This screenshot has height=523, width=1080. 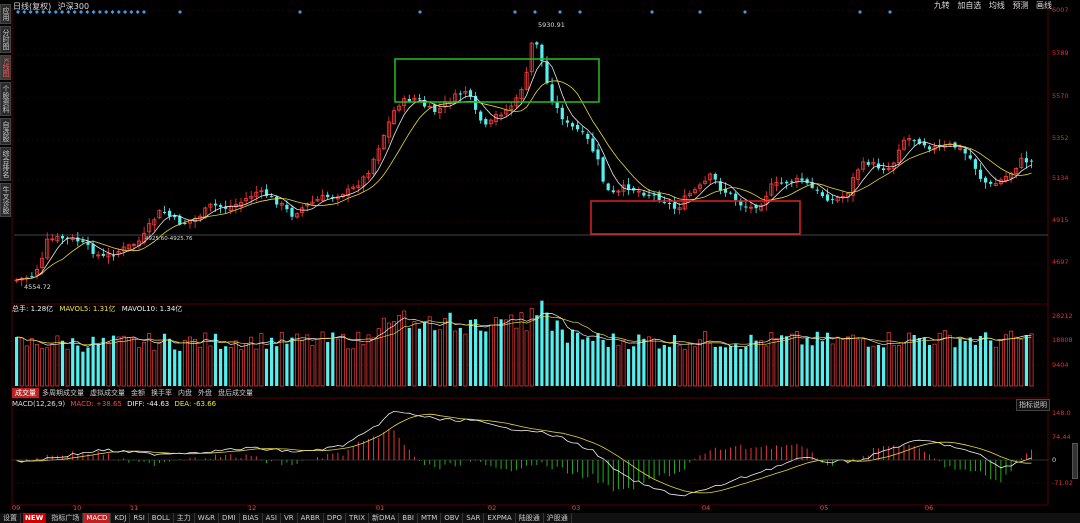 I want to click on indicator-tab: BIAS, so click(x=251, y=518).